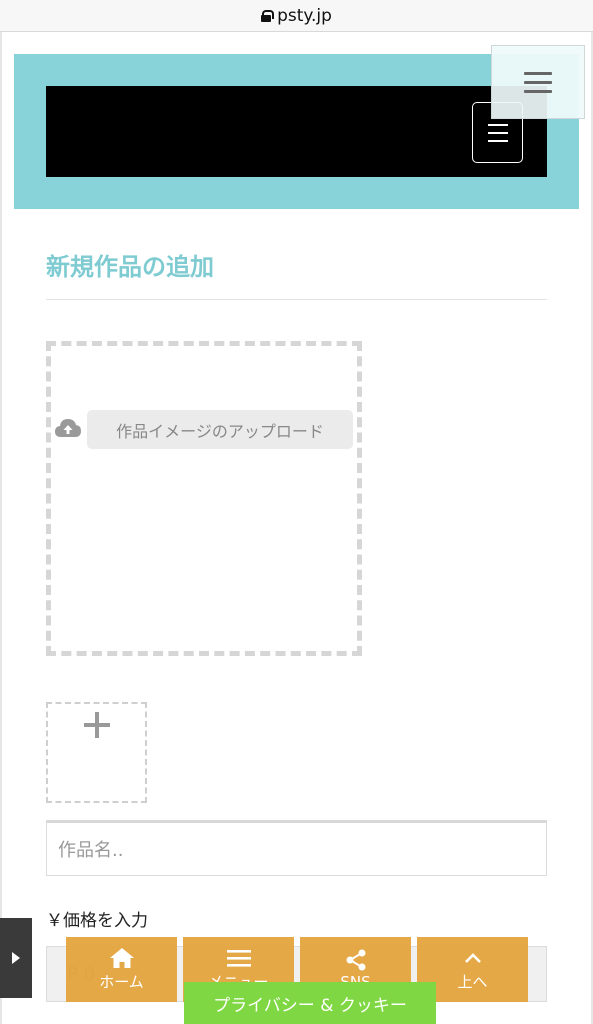 The height and width of the screenshot is (1024, 593). I want to click on cloud-upload-icon, so click(68, 428).